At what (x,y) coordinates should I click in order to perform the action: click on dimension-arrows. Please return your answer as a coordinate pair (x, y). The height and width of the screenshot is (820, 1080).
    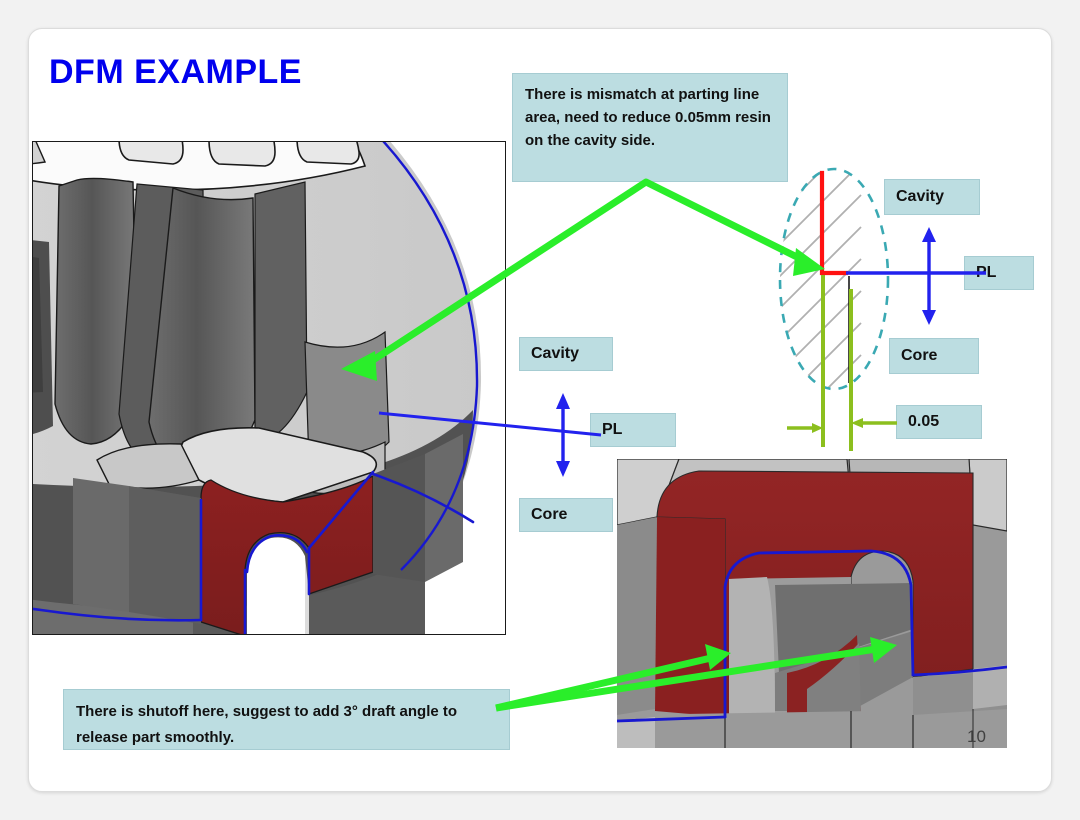
    Looking at the image, I should click on (842, 425).